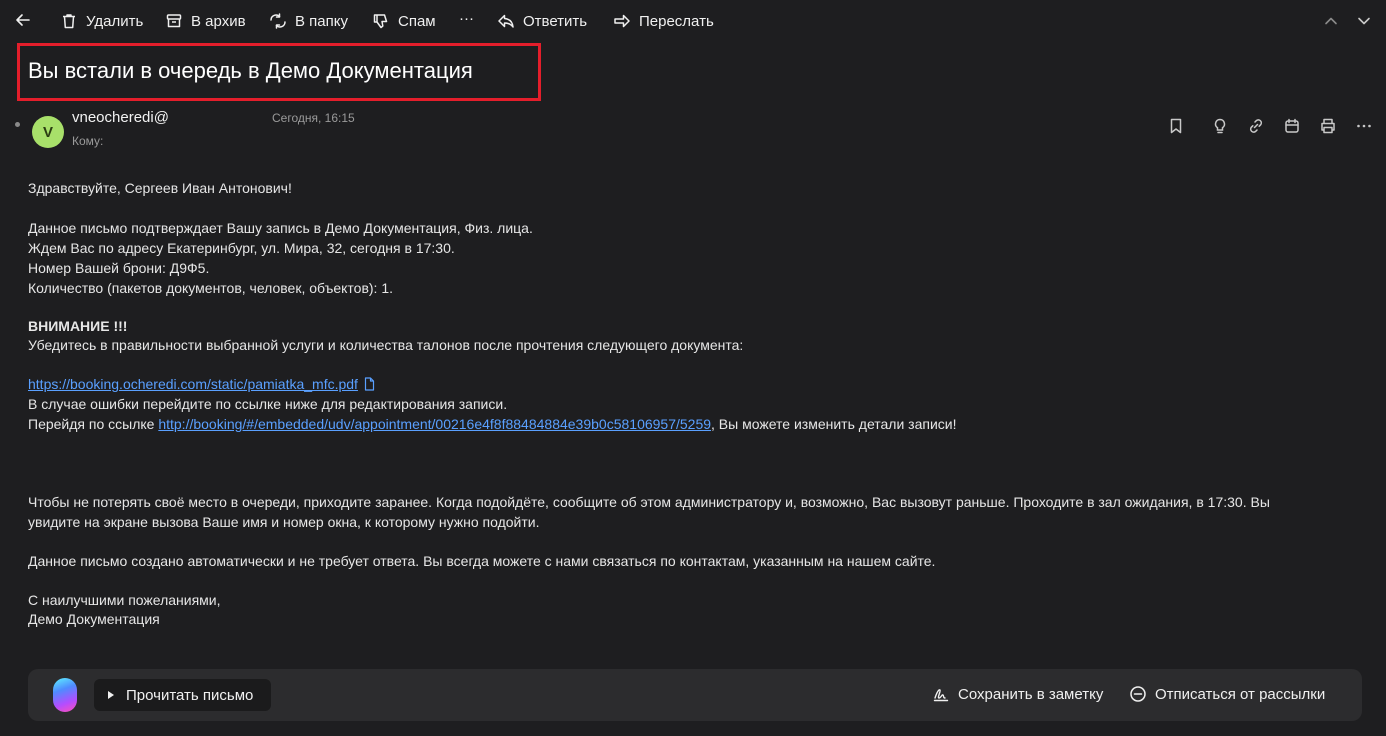 The image size is (1386, 736). What do you see at coordinates (78, 326) in the screenshot?
I see `attention-heading: ВНИМАНИЕ !!!` at bounding box center [78, 326].